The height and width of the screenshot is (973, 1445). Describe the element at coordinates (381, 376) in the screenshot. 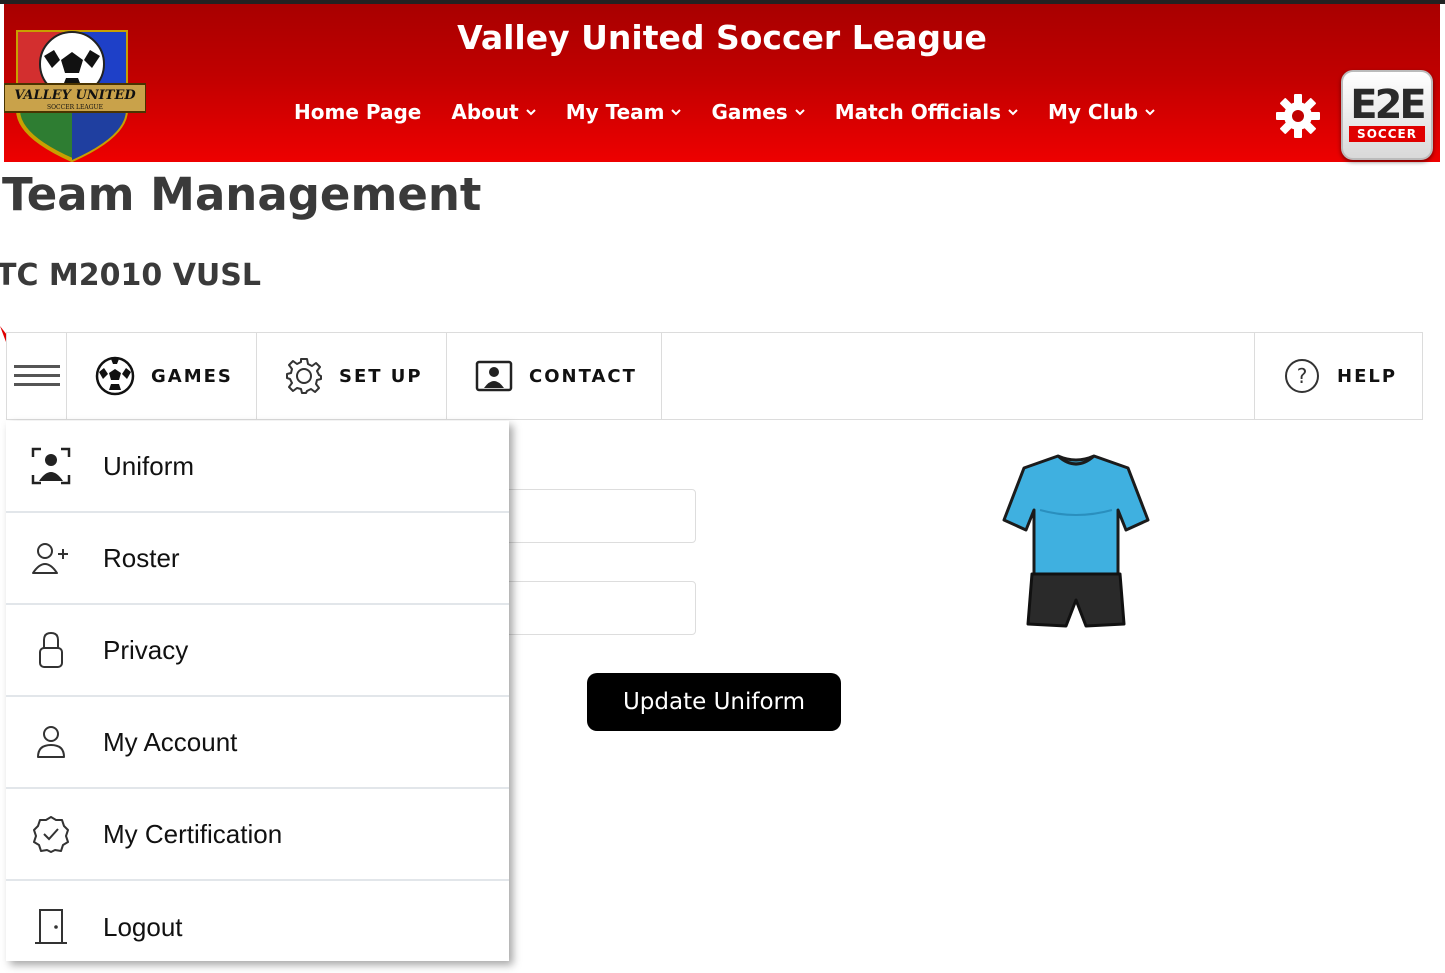

I see `tab-set-up-label: SET UP` at that location.